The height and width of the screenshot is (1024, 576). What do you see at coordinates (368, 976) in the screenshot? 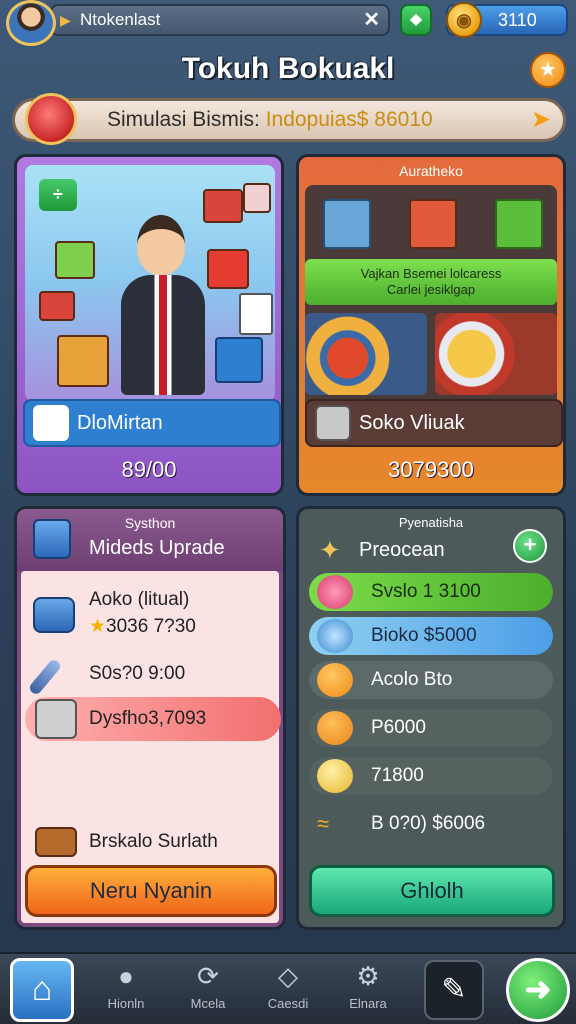
I see `gear-icon: ⚙` at bounding box center [368, 976].